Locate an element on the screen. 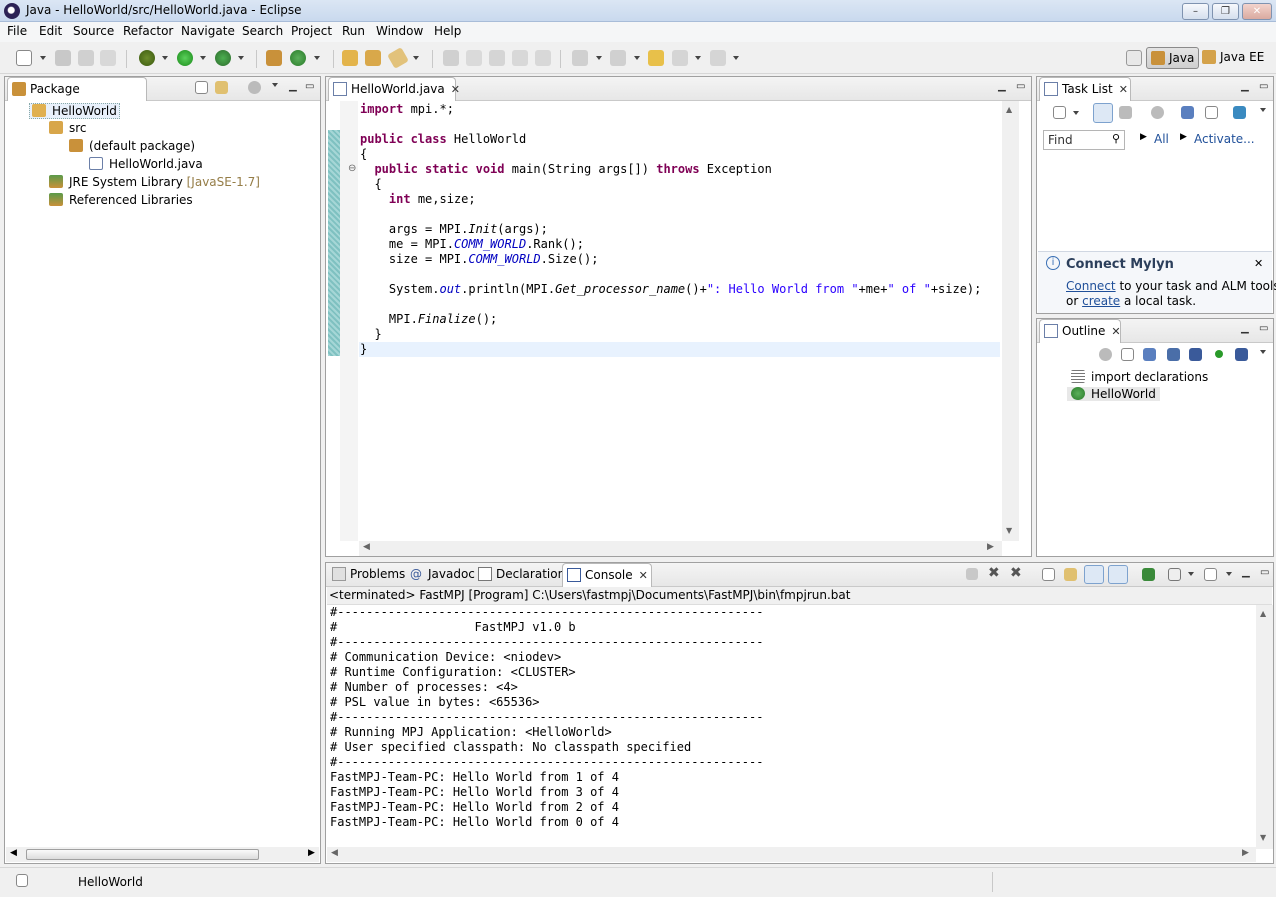 The height and width of the screenshot is (897, 1276). menu-refactor: Refactor is located at coordinates (148, 31).